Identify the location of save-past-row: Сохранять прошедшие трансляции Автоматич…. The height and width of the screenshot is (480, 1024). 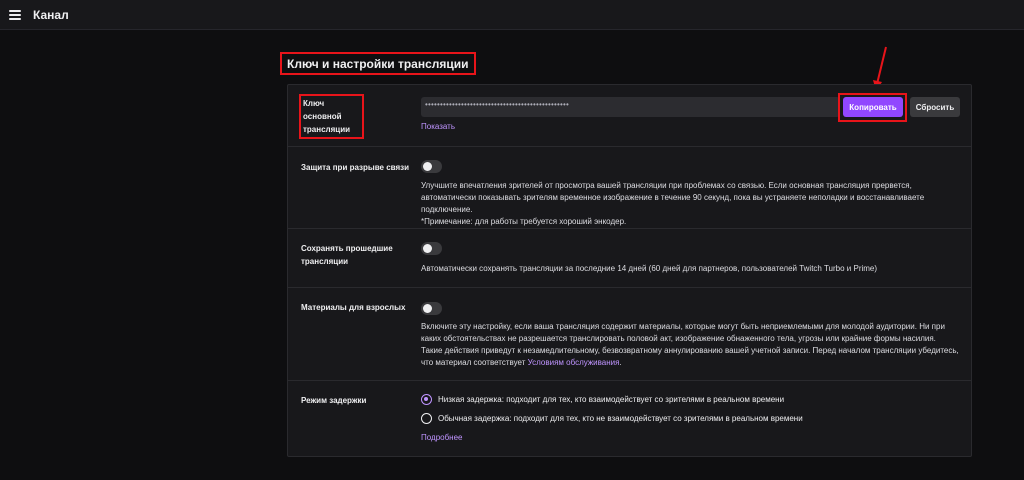
(629, 258).